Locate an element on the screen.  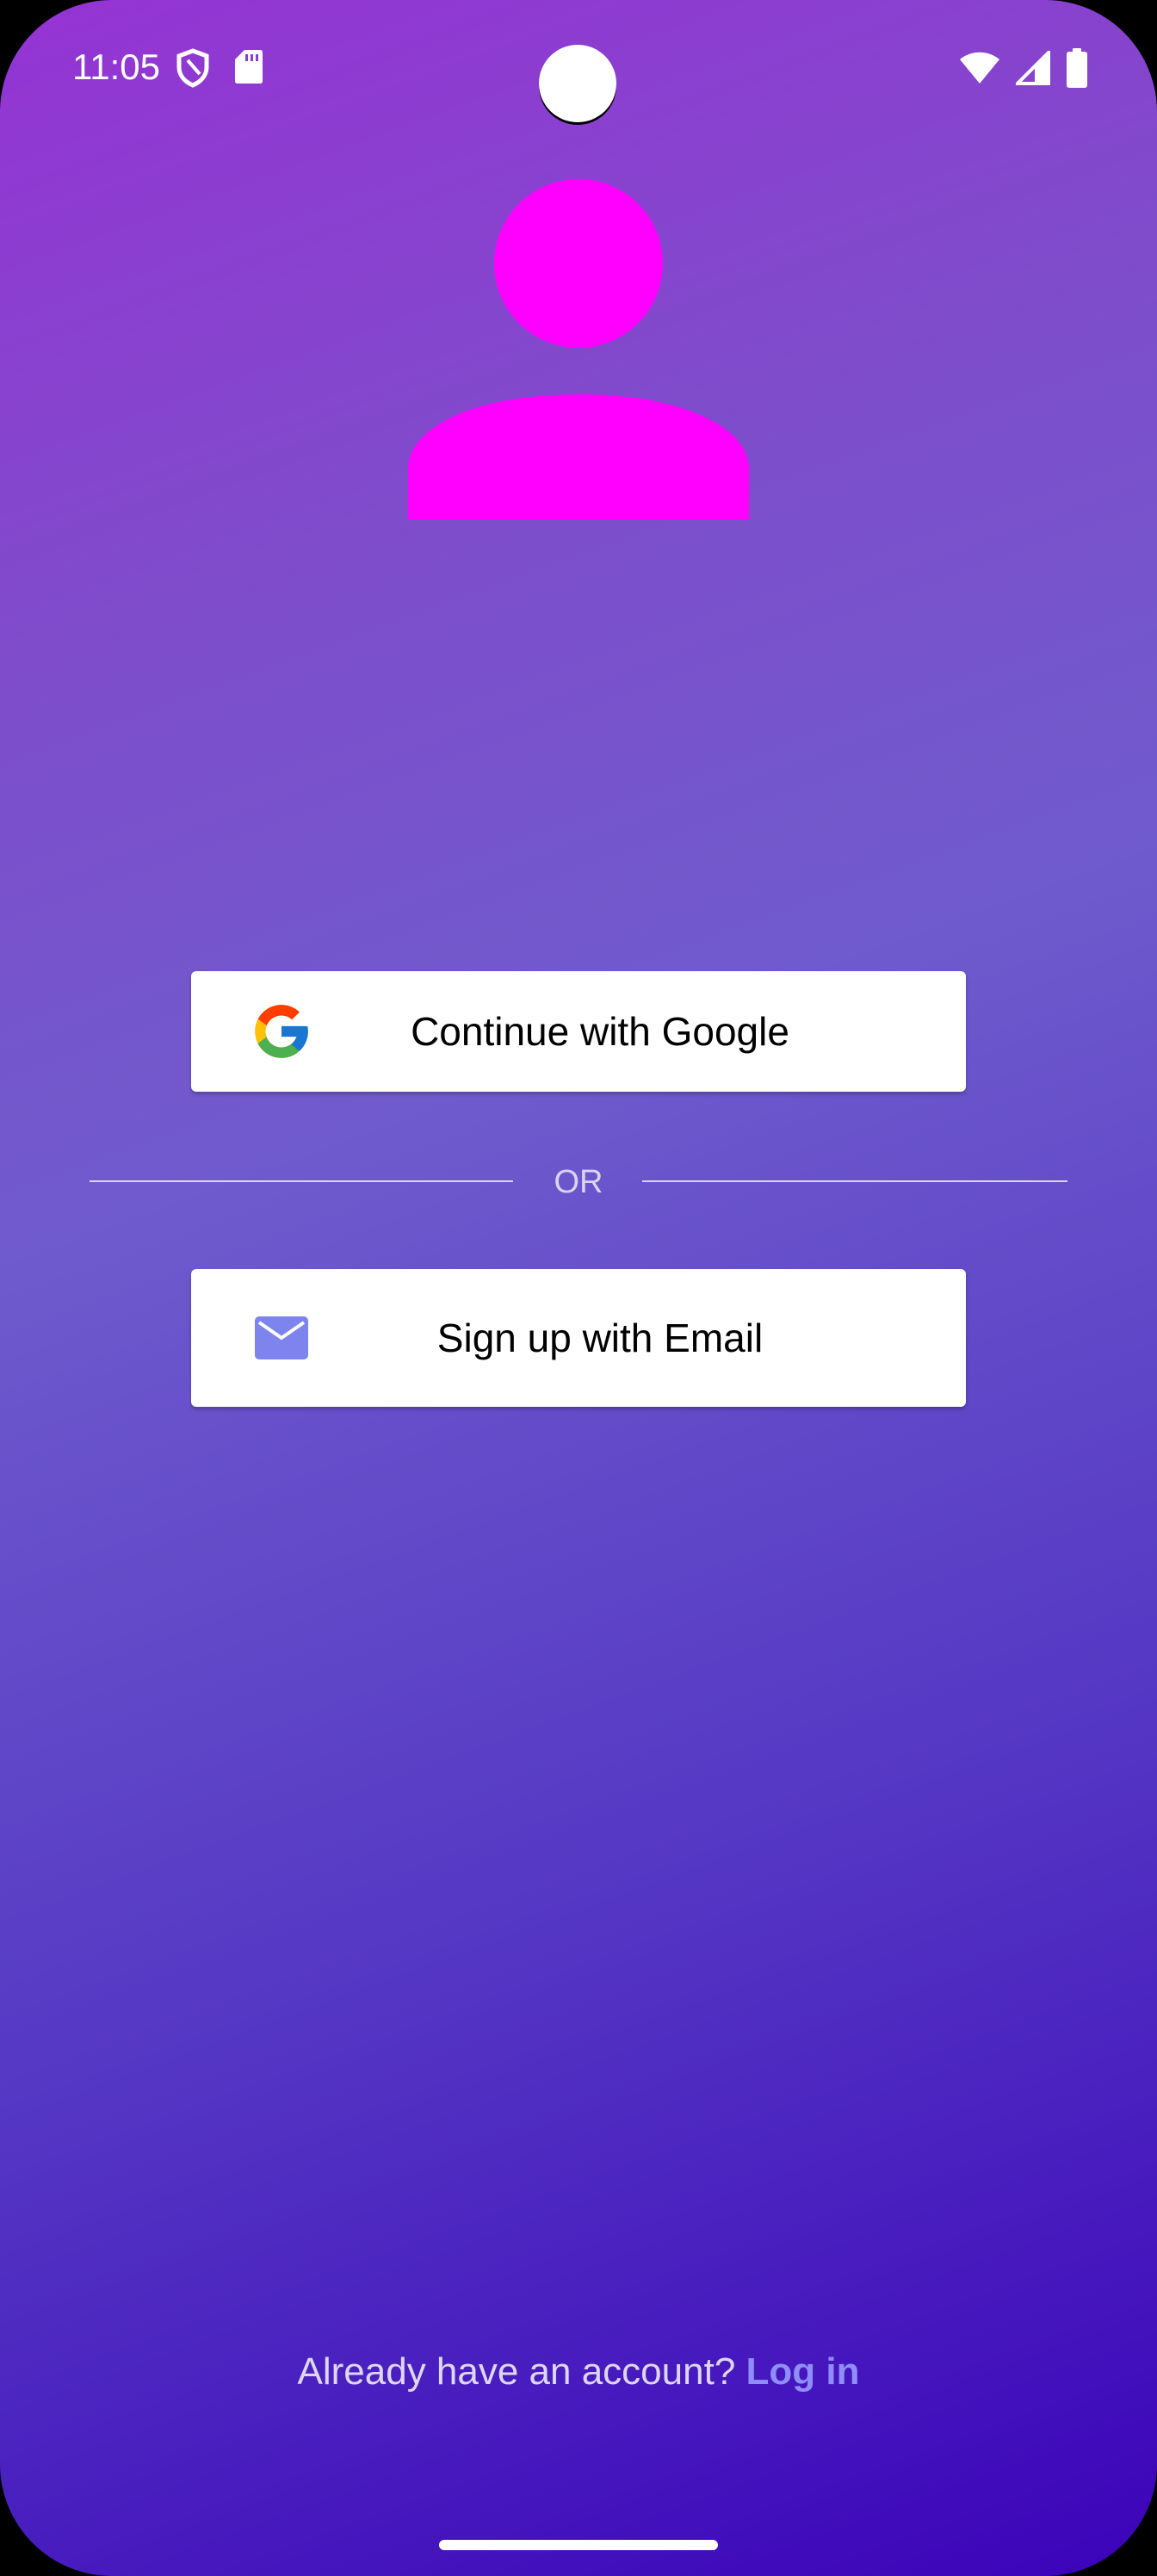
continue-with-google-button: Continue with Google is located at coordinates (579, 1031).